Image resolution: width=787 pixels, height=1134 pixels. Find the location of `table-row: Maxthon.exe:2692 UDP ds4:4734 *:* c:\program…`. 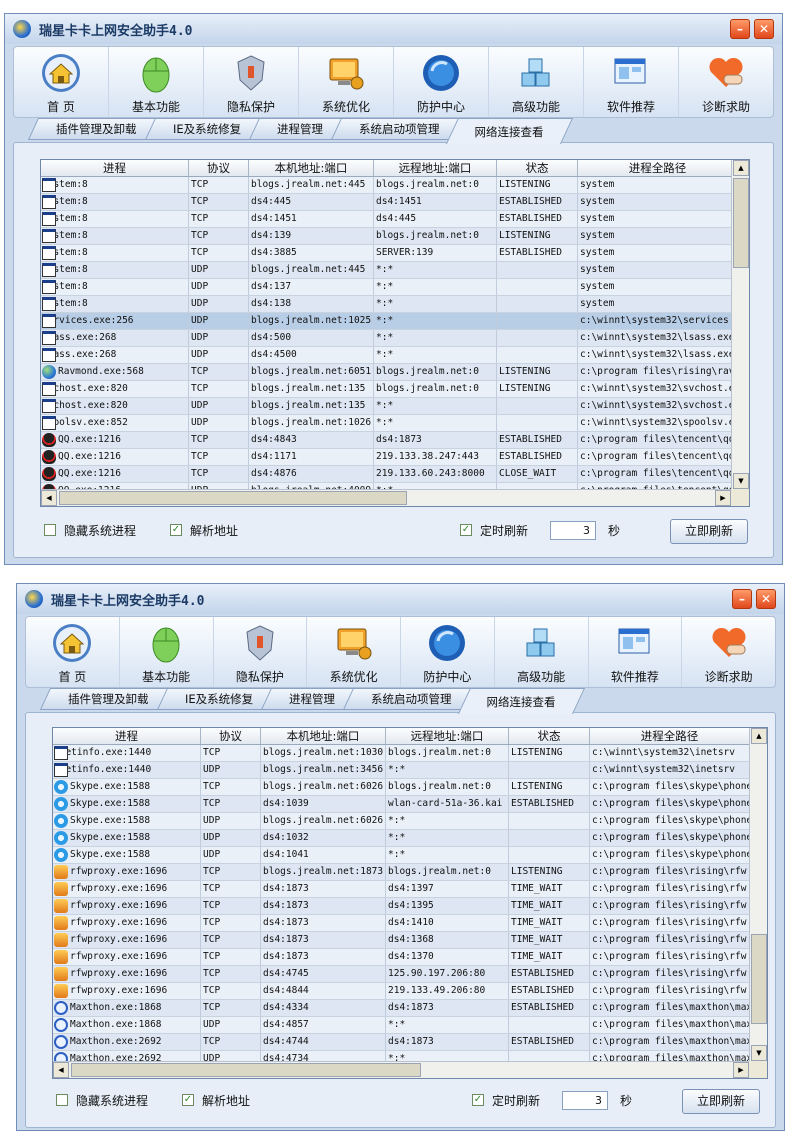

table-row: Maxthon.exe:2692 UDP ds4:4734 *:* c:\program… is located at coordinates (401, 1056).